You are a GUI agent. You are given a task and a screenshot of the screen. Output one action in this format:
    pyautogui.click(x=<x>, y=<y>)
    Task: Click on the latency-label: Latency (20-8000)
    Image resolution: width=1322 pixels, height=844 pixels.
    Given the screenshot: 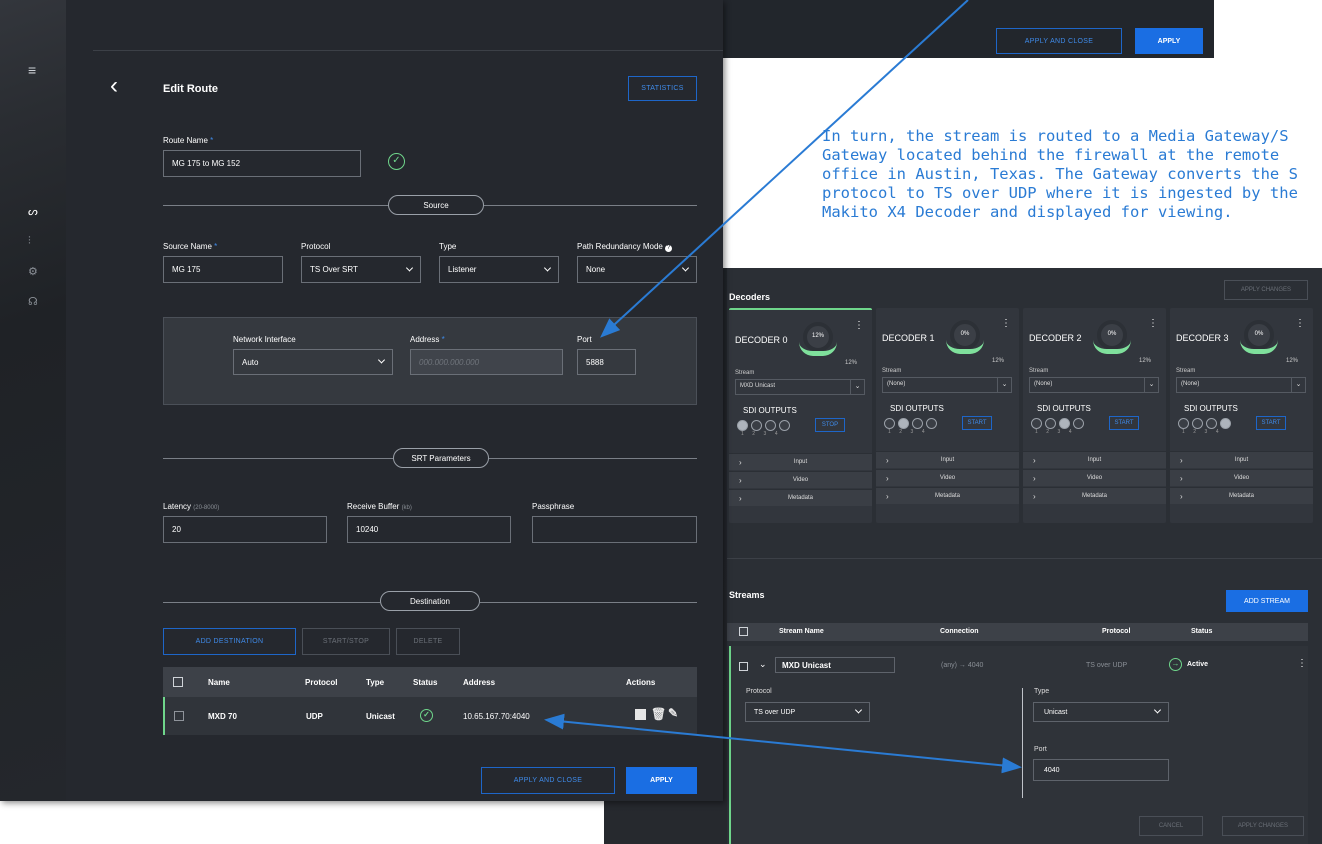 What is the action you would take?
    pyautogui.click(x=191, y=506)
    